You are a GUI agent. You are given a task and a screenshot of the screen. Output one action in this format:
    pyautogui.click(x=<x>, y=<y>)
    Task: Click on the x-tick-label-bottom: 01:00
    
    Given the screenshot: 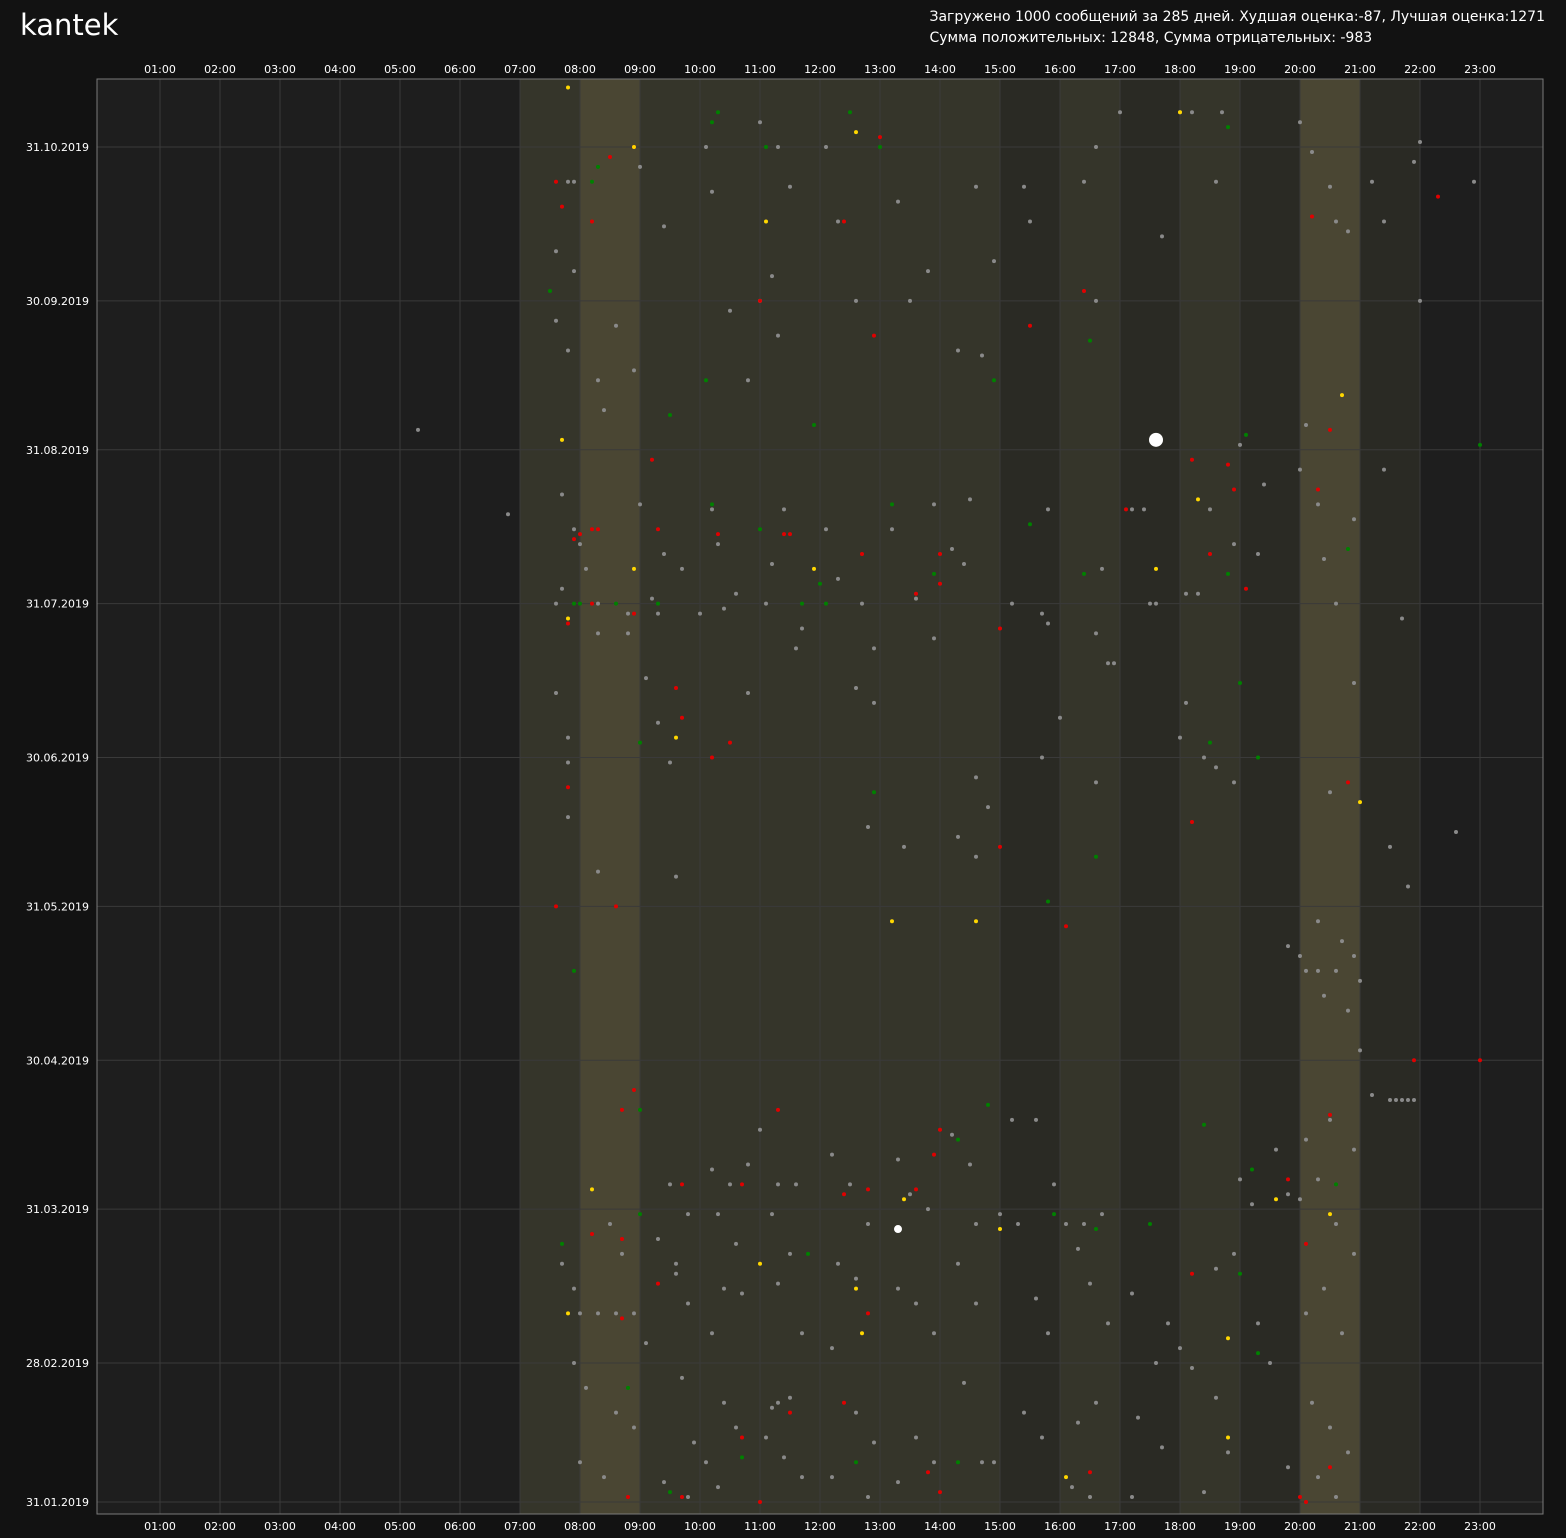 What is the action you would take?
    pyautogui.click(x=160, y=1526)
    